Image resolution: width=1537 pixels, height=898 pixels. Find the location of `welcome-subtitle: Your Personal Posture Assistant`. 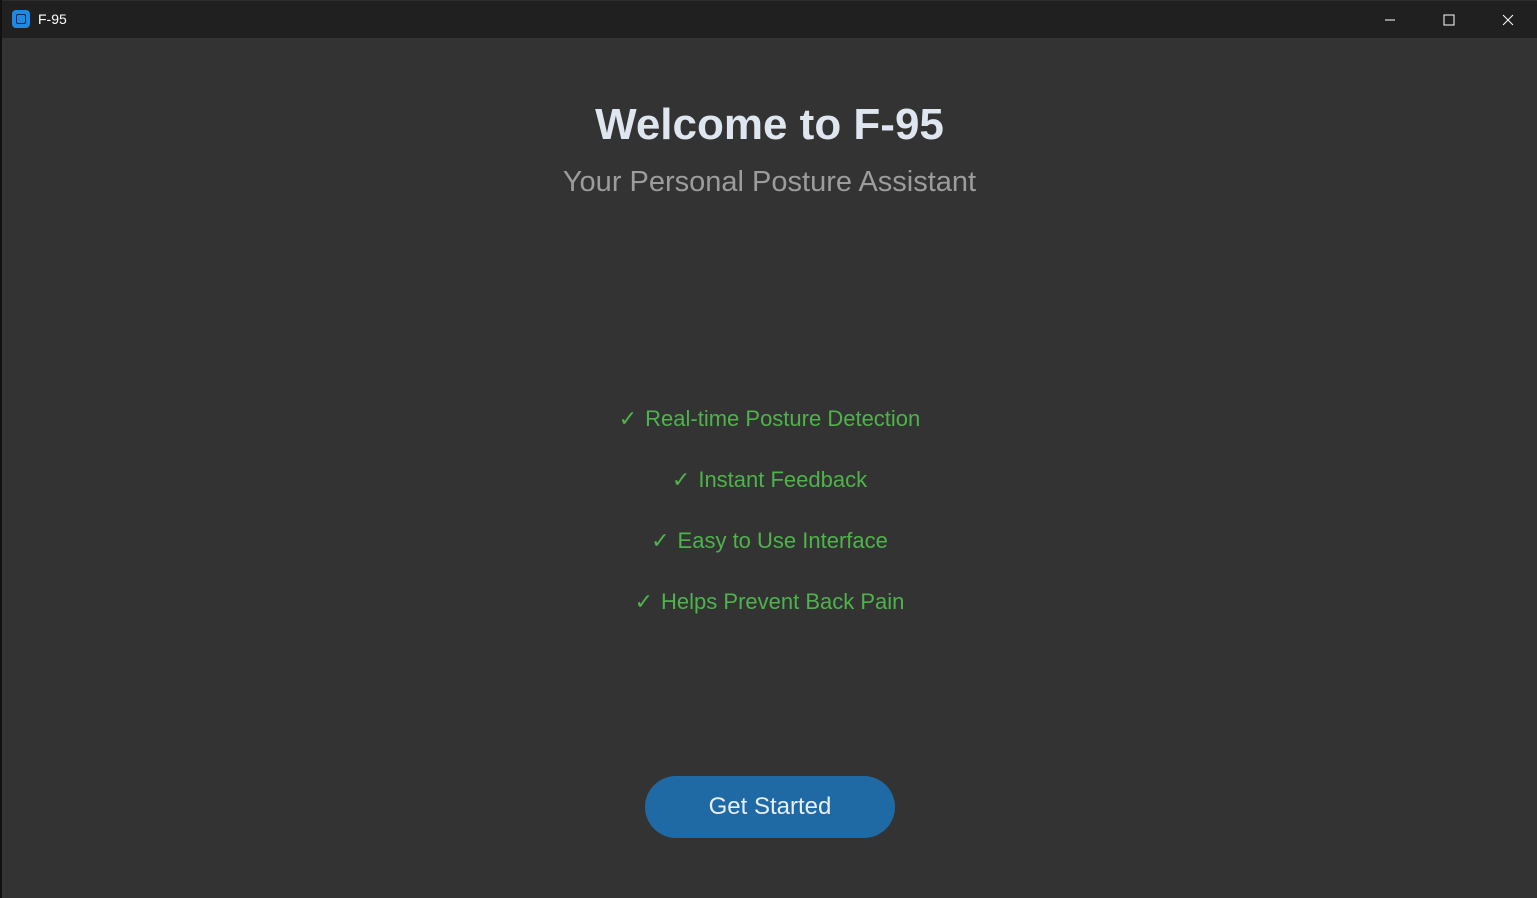

welcome-subtitle: Your Personal Posture Assistant is located at coordinates (769, 182).